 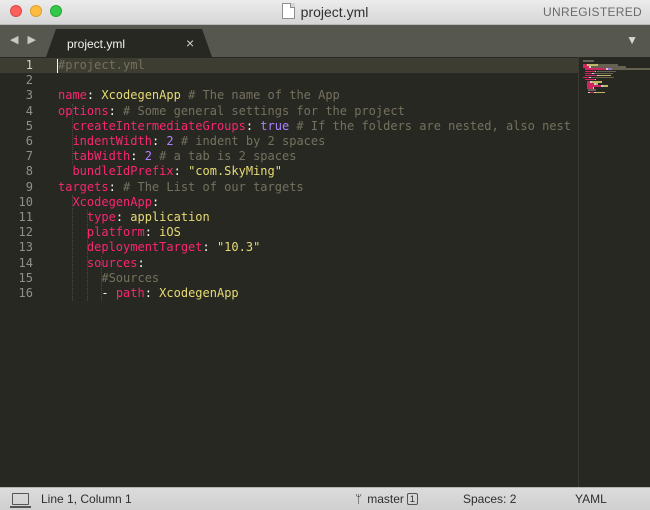 I want to click on minimap, so click(x=614, y=272).